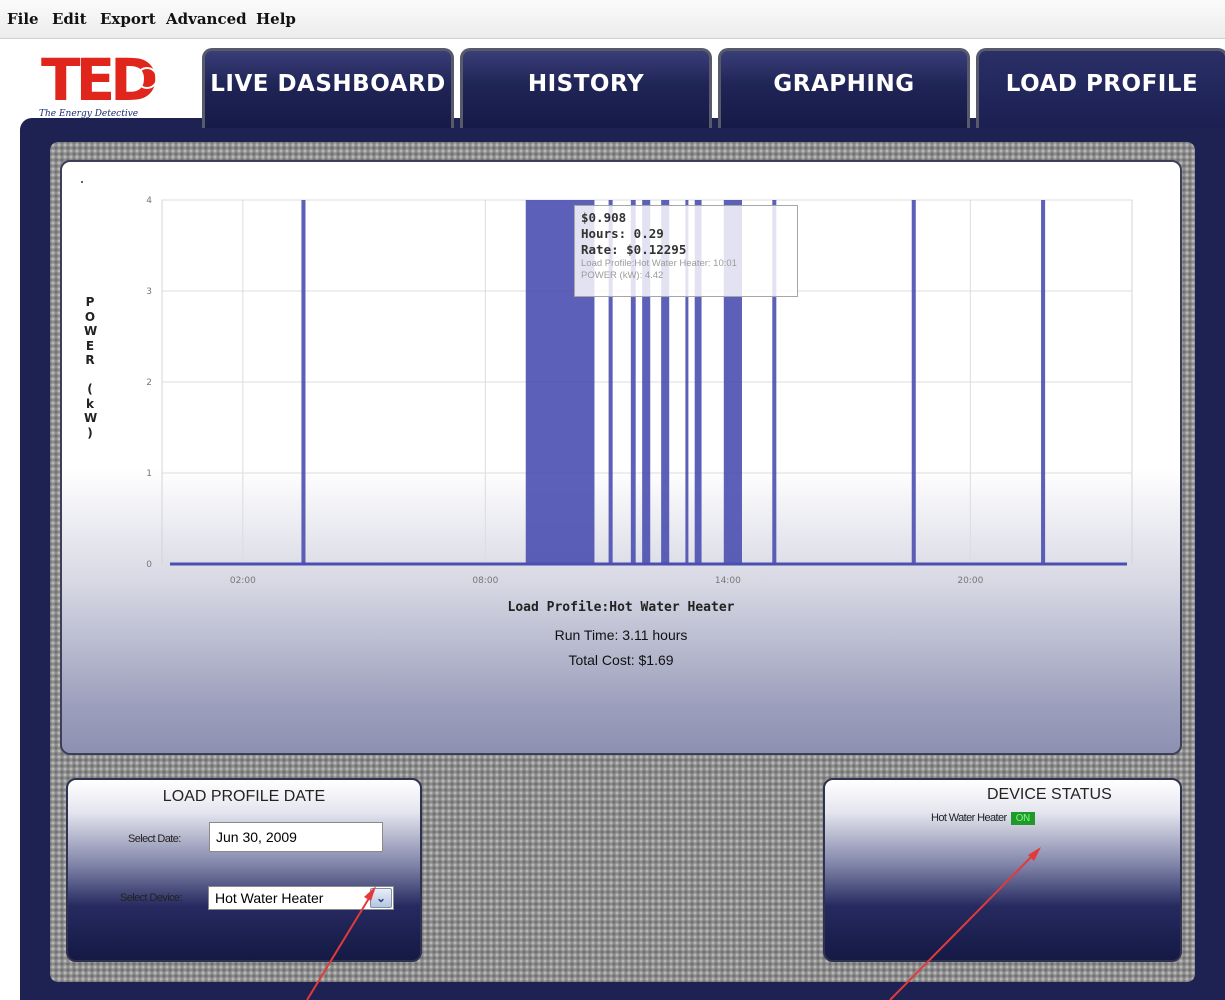 The height and width of the screenshot is (1000, 1225). Describe the element at coordinates (370, 893) in the screenshot. I see `arrow-head-device-select` at that location.